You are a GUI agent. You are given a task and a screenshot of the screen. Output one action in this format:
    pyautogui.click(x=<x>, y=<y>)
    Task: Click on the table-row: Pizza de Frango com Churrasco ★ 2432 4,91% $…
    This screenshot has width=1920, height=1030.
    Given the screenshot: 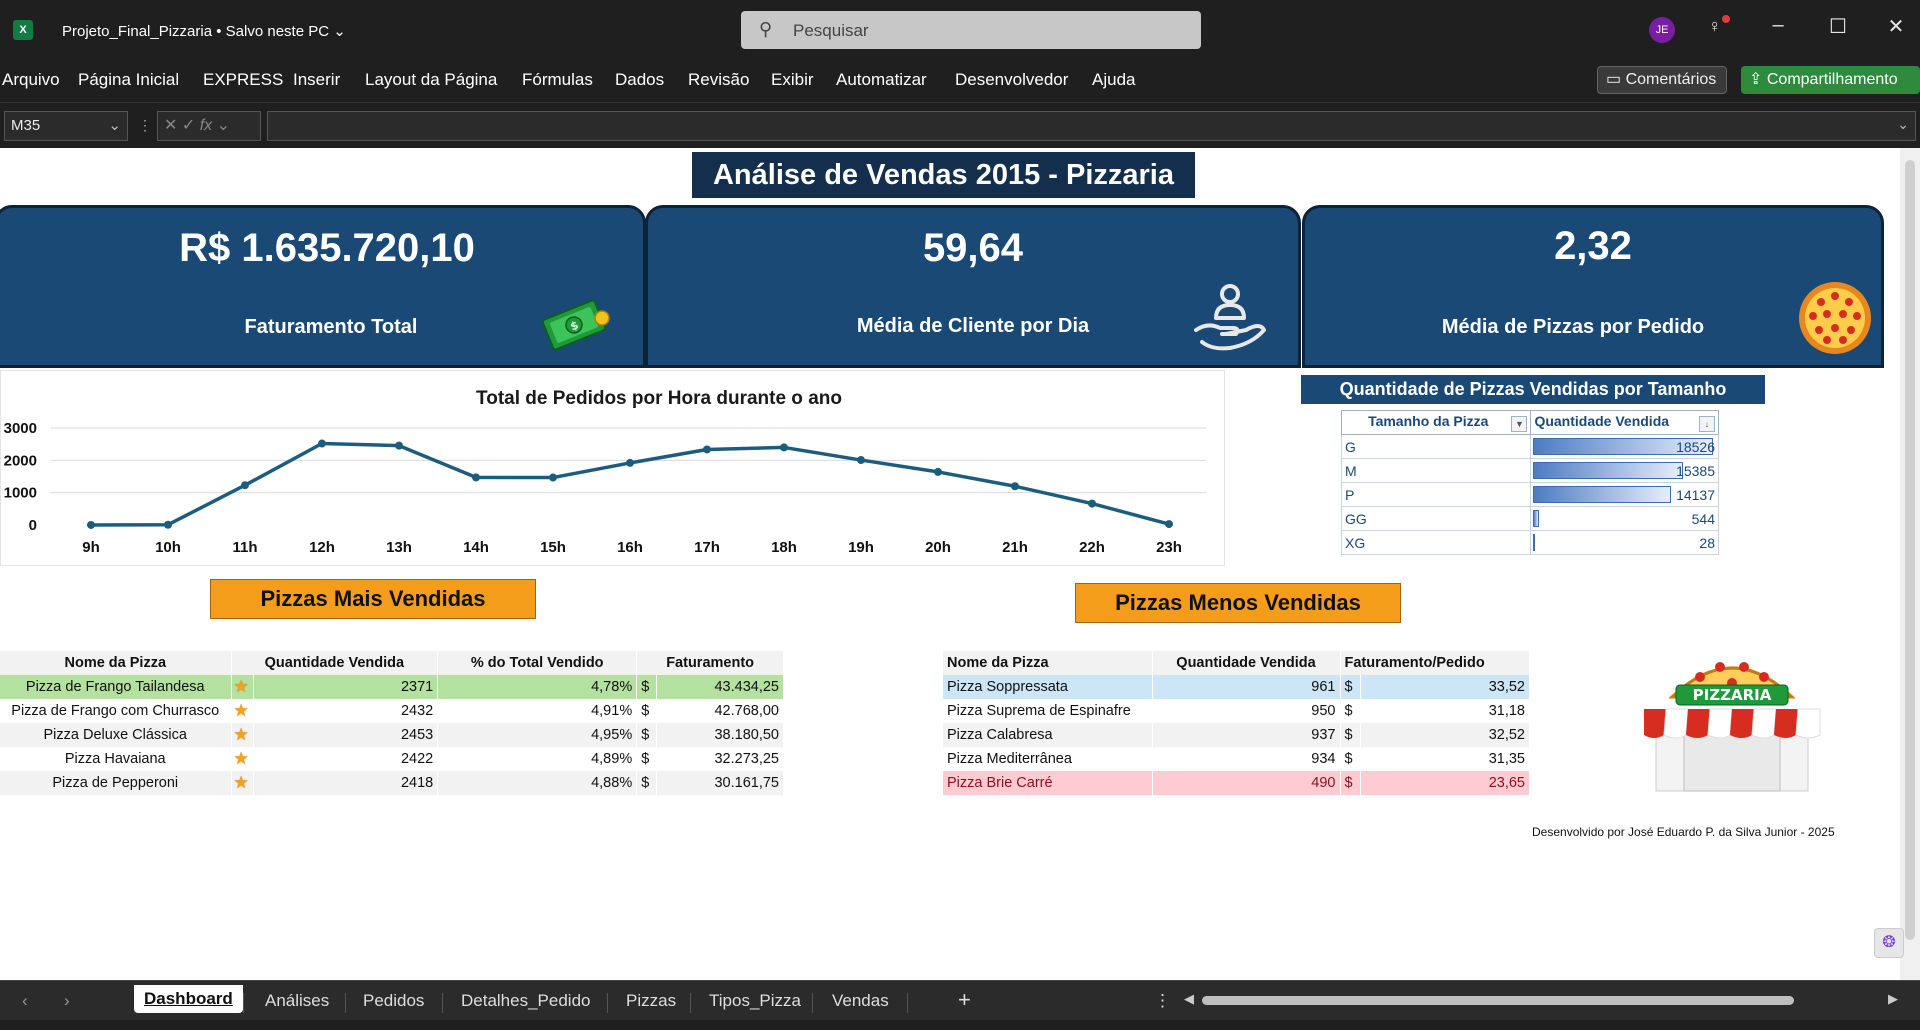 What is the action you would take?
    pyautogui.click(x=392, y=711)
    